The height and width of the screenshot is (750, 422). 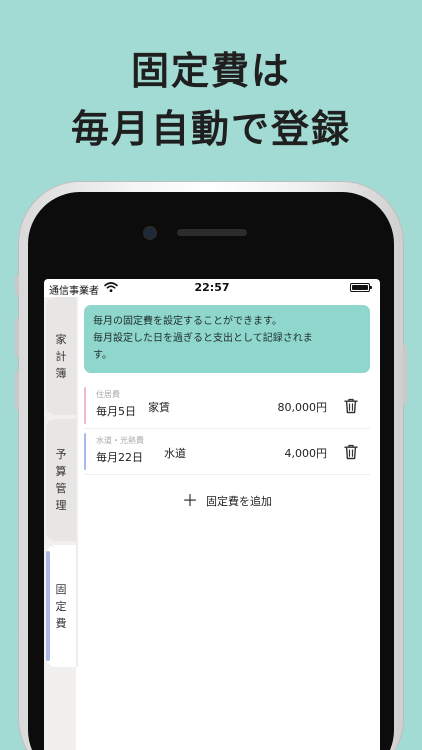 I want to click on tab-household-book: 家 計 簿, so click(x=61, y=356).